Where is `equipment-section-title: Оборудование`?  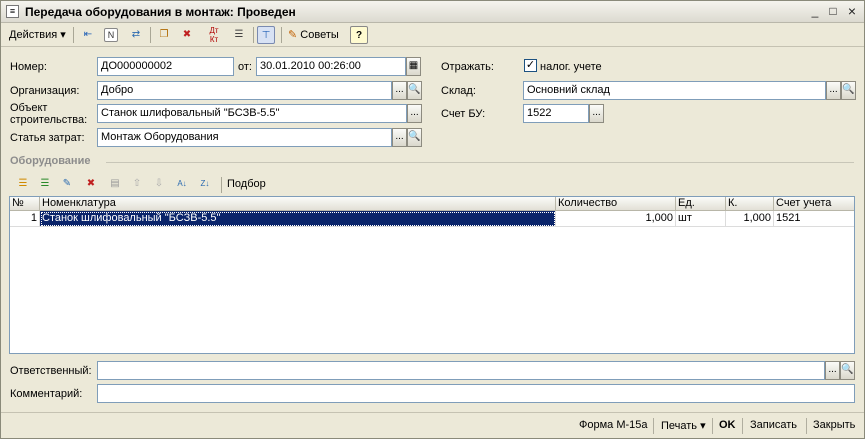
equipment-section-title: Оборудование is located at coordinates (50, 161).